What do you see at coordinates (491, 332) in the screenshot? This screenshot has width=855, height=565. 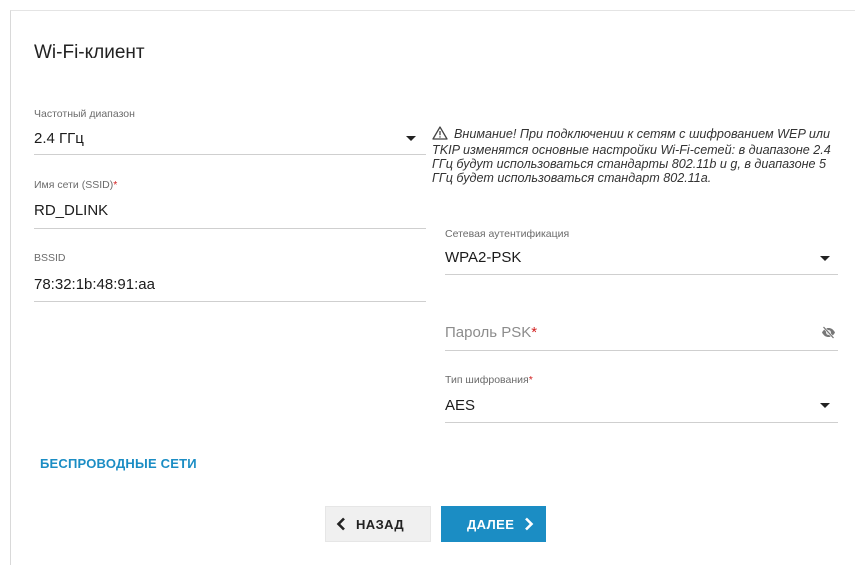 I see `psk-placeholder: Пароль PSK*` at bounding box center [491, 332].